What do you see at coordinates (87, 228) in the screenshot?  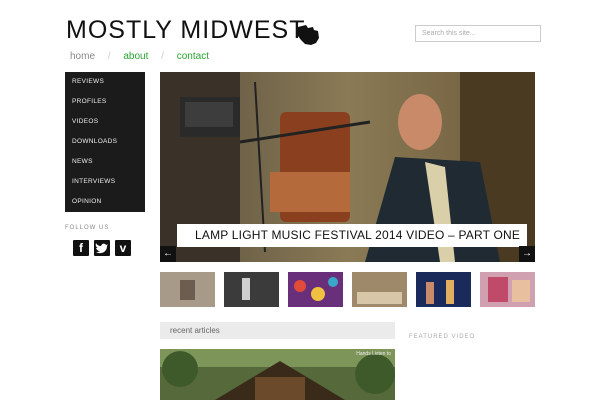 I see `follow-us-label: FOLLOW US` at bounding box center [87, 228].